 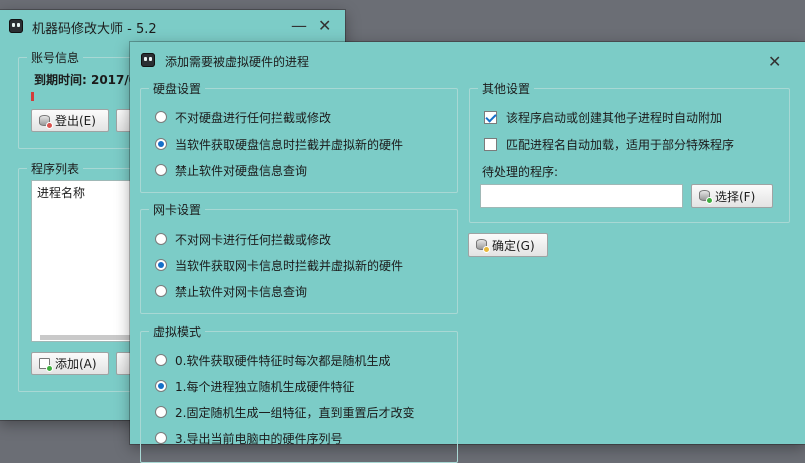 What do you see at coordinates (581, 196) in the screenshot?
I see `pending-program-input` at bounding box center [581, 196].